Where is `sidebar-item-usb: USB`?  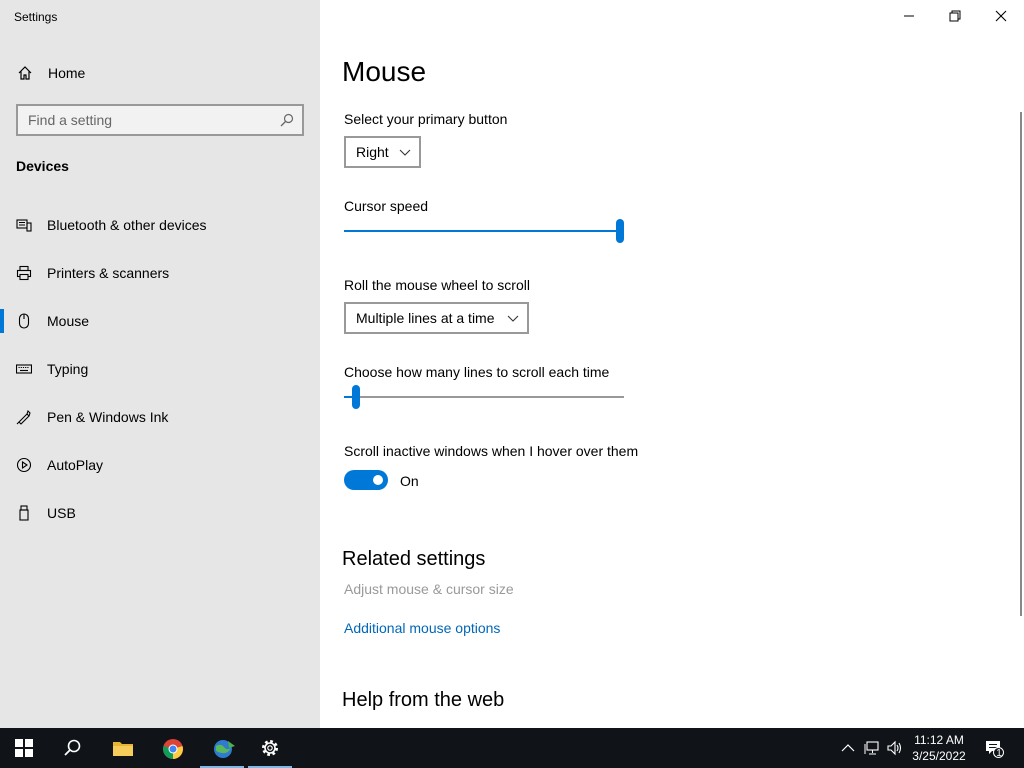
sidebar-item-usb: USB is located at coordinates (160, 513).